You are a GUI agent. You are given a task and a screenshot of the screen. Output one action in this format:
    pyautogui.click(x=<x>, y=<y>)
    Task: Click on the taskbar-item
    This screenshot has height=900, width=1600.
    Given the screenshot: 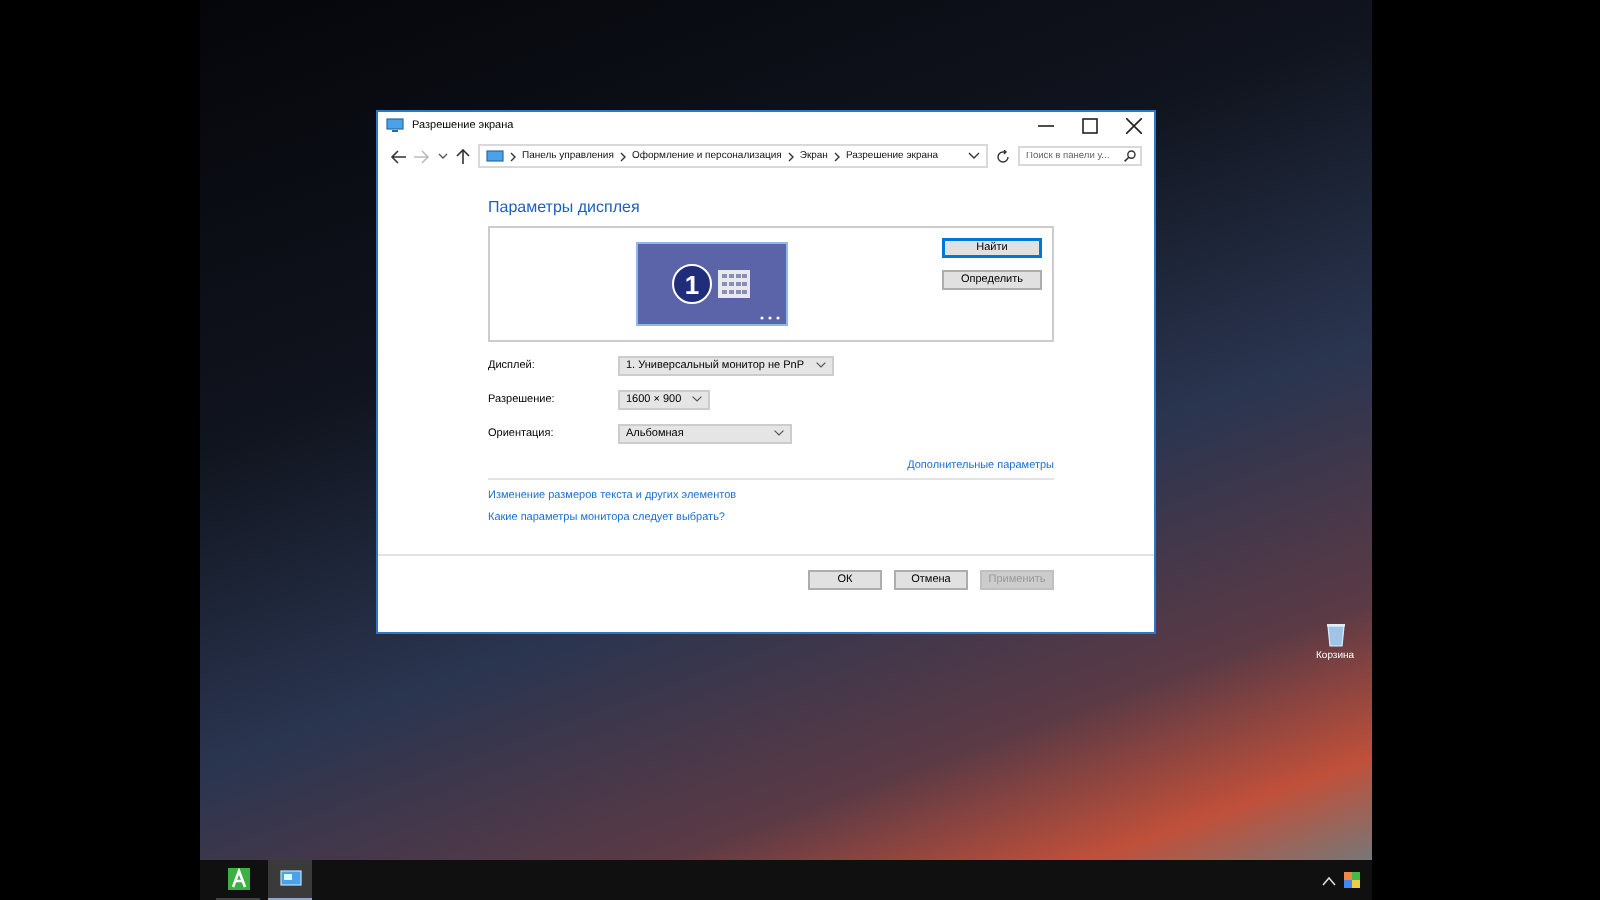 What is the action you would take?
    pyautogui.click(x=290, y=880)
    